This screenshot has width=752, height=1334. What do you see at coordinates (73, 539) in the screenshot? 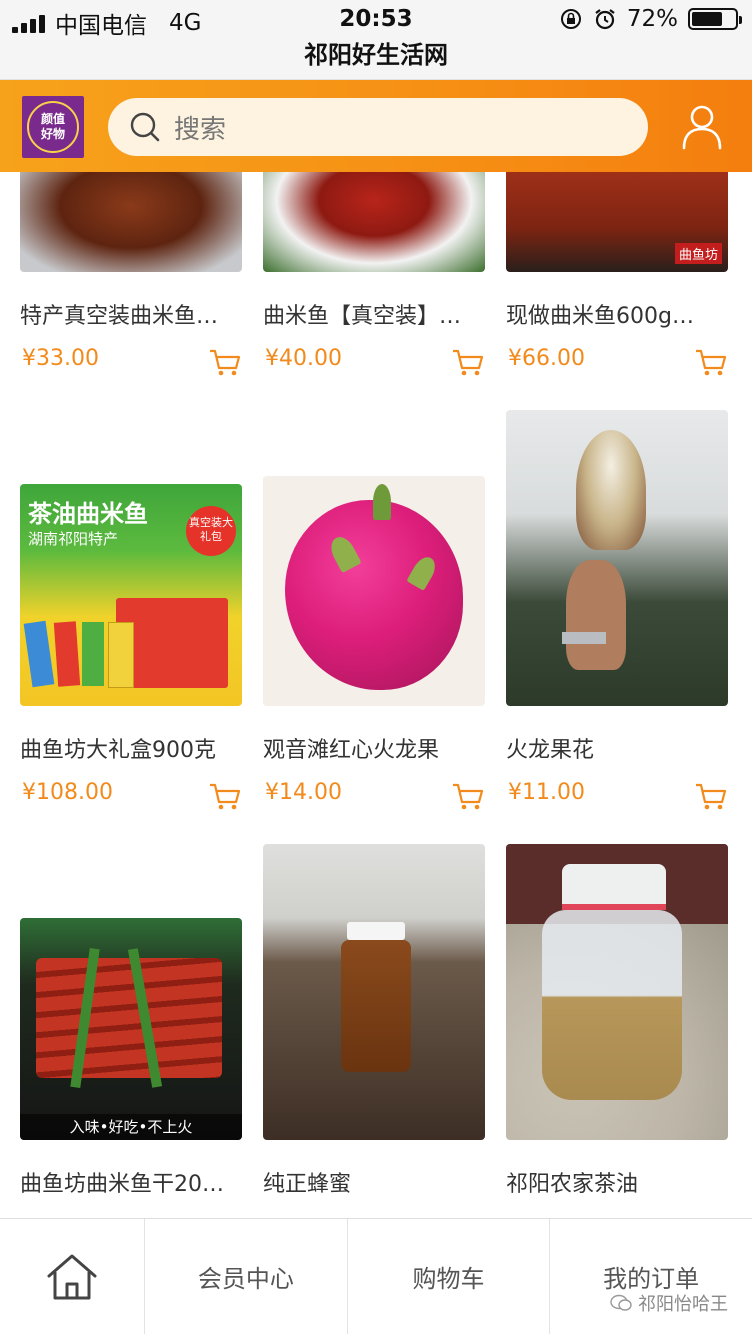
I see `product-image-4-subtitle: 湖南祁阳特产` at bounding box center [73, 539].